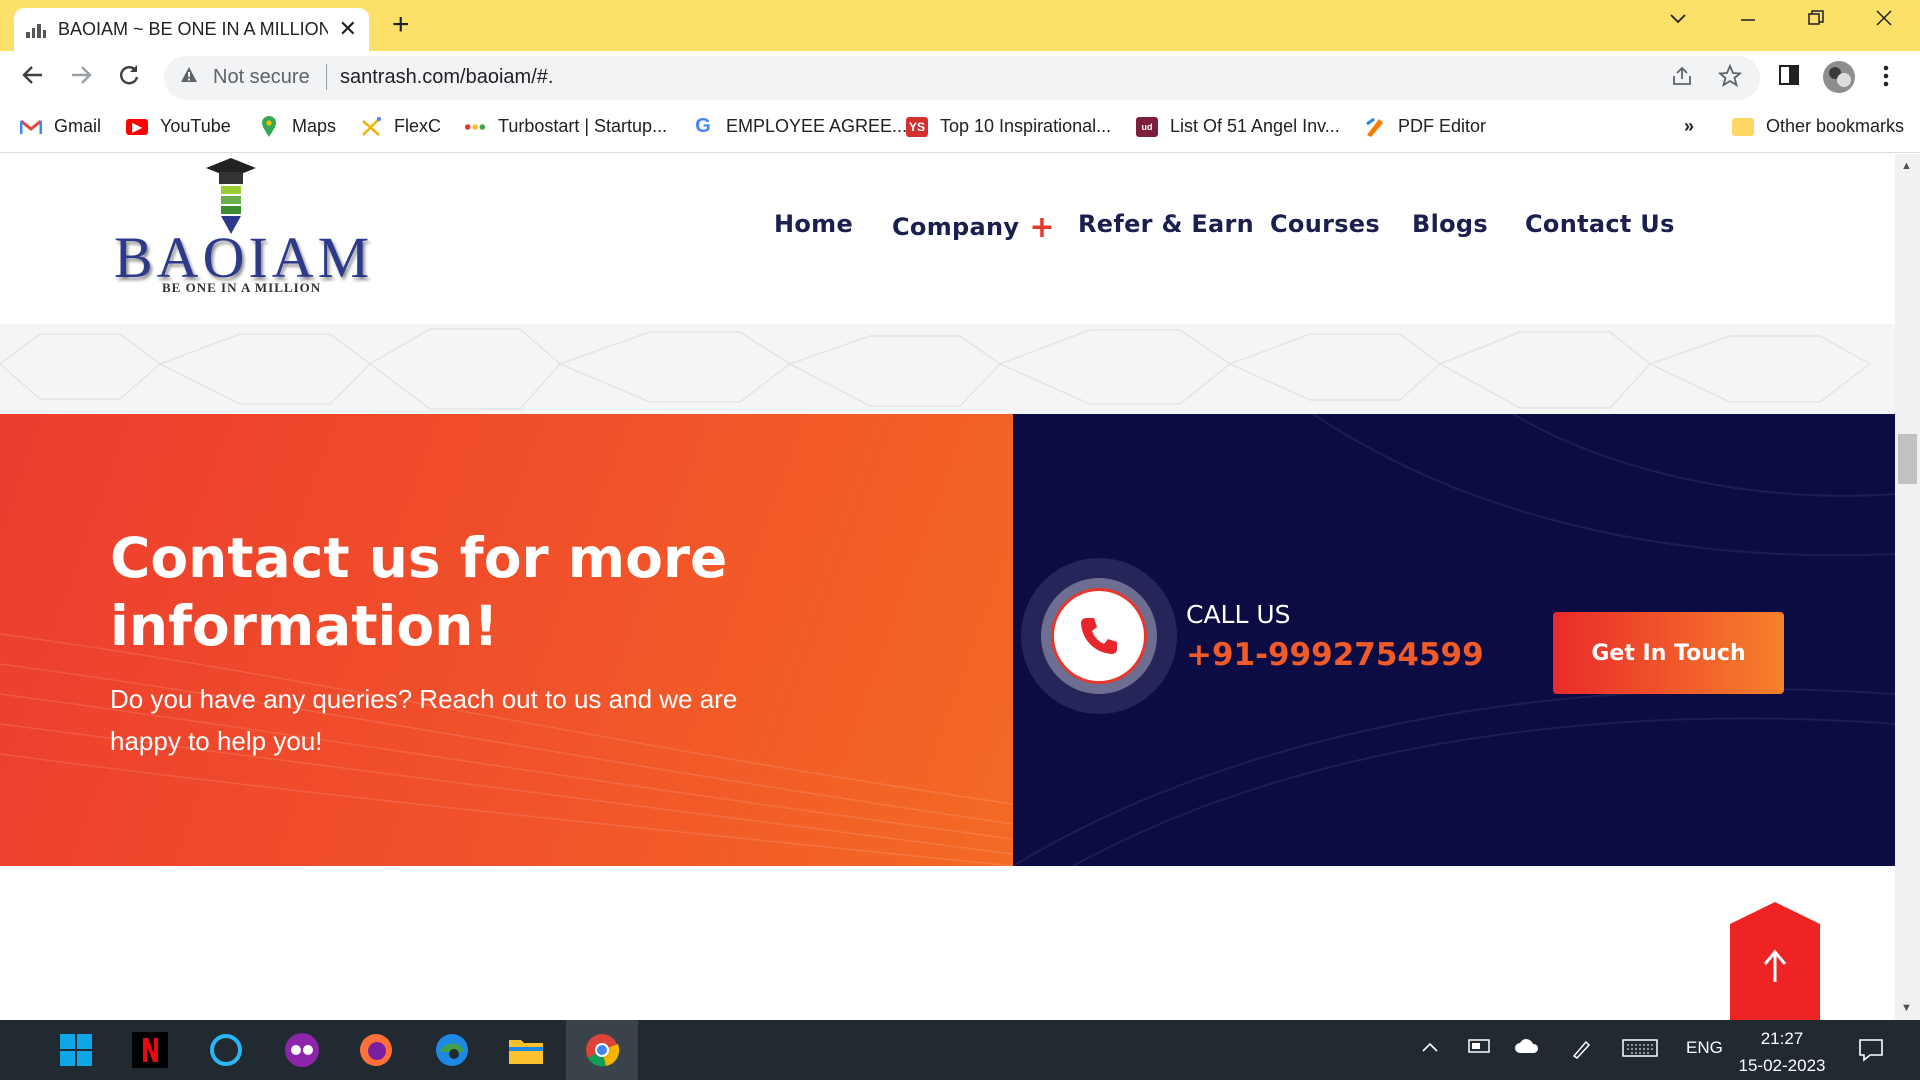 The image size is (1920, 1080). I want to click on bookmark-star-icon, so click(1730, 78).